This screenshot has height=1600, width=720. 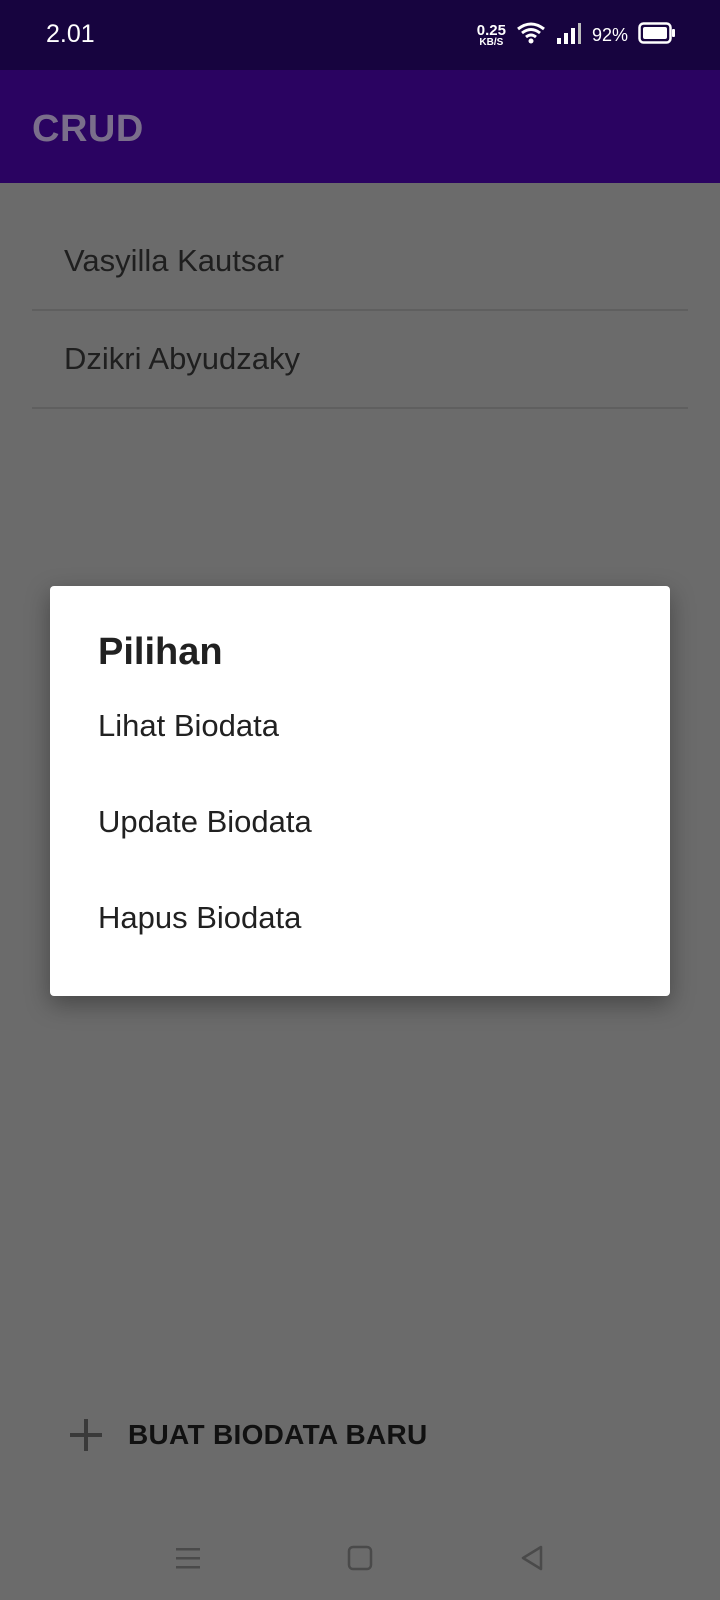 I want to click on home-icon, so click(x=360, y=1558).